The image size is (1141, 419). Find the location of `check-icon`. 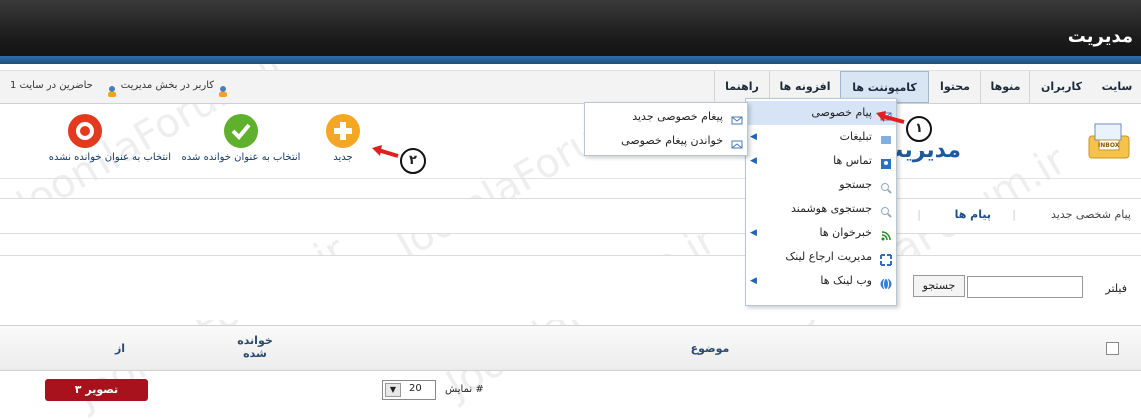

check-icon is located at coordinates (241, 131).